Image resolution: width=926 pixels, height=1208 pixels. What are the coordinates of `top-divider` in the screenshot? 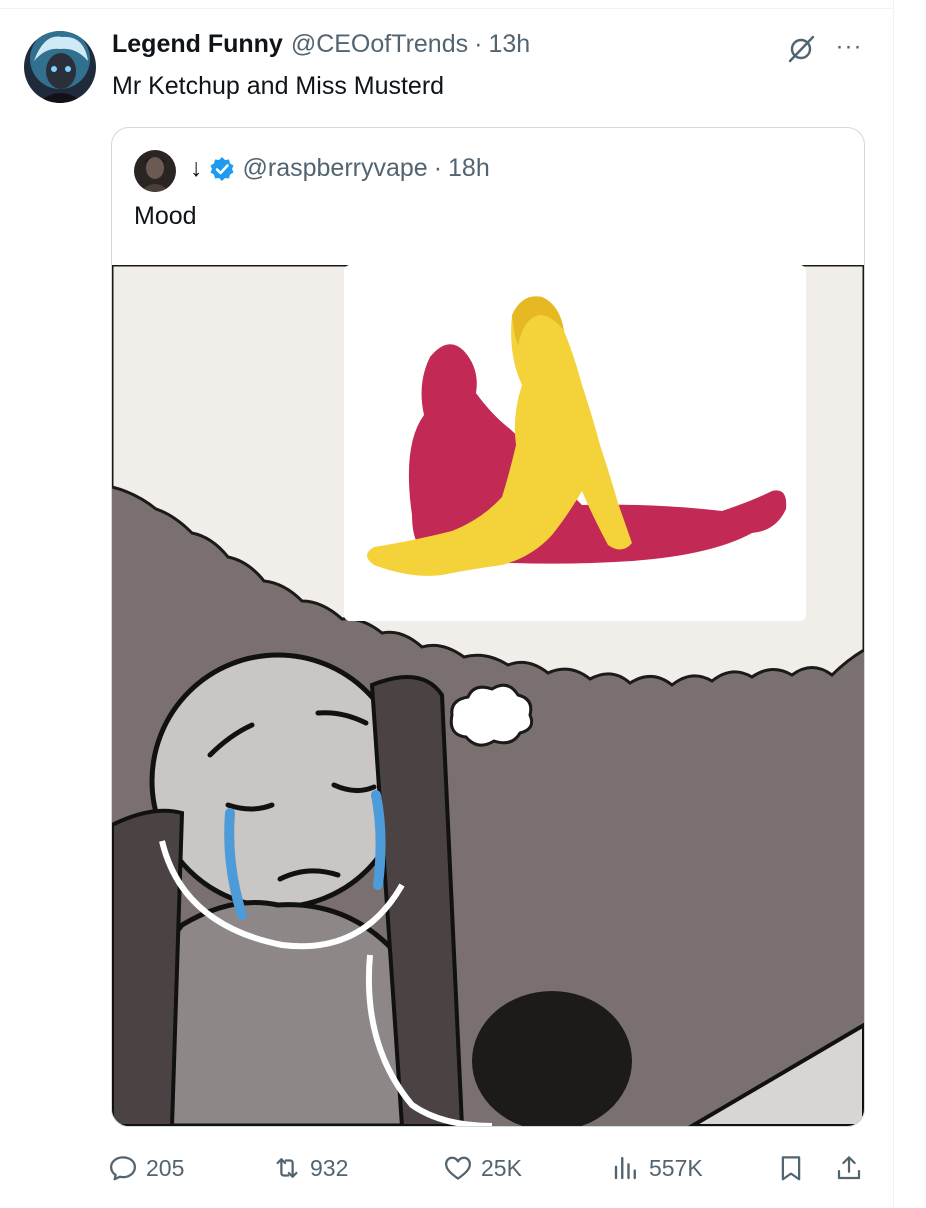 It's located at (446, 8).